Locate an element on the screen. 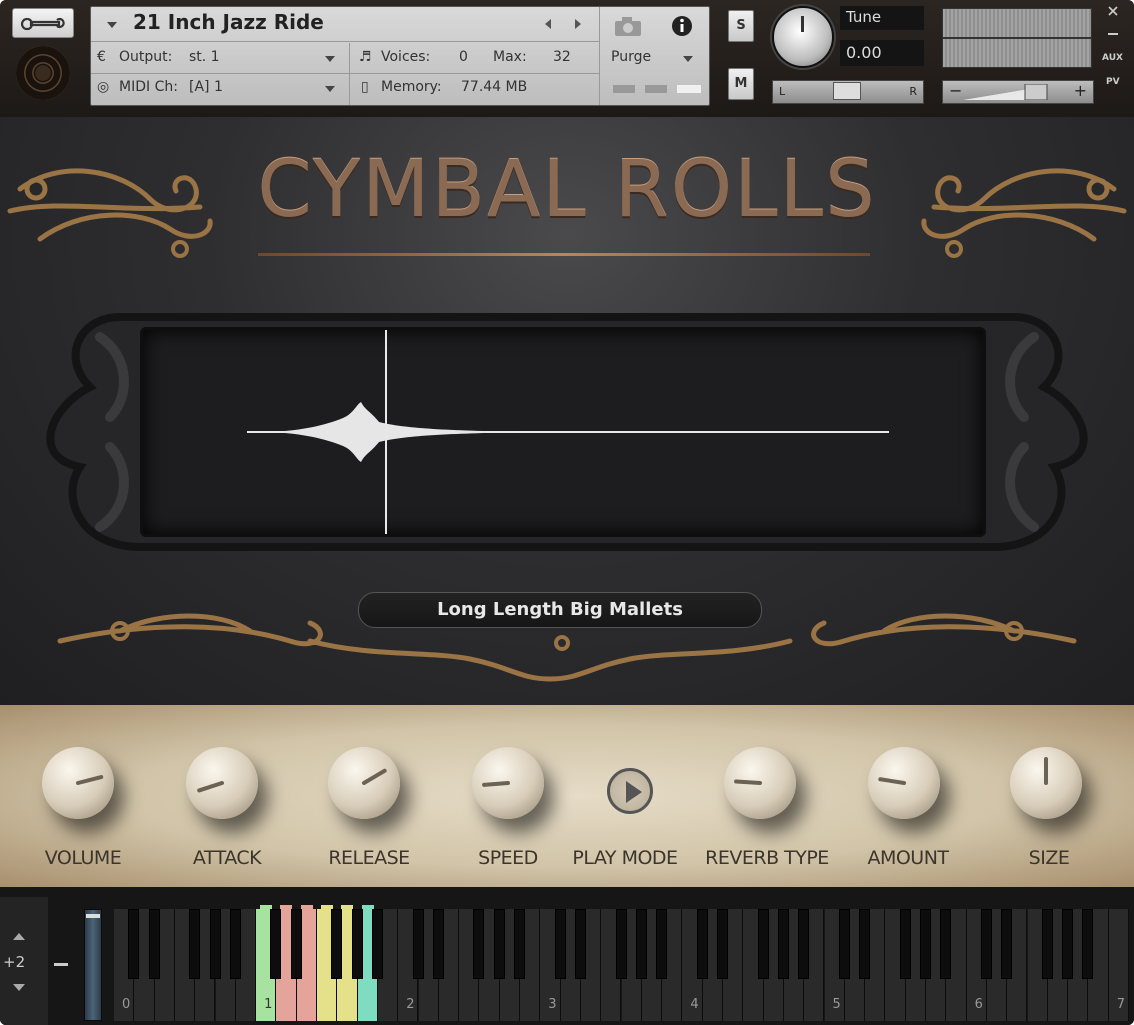 This screenshot has height=1025, width=1134. volume-knob is located at coordinates (78, 783).